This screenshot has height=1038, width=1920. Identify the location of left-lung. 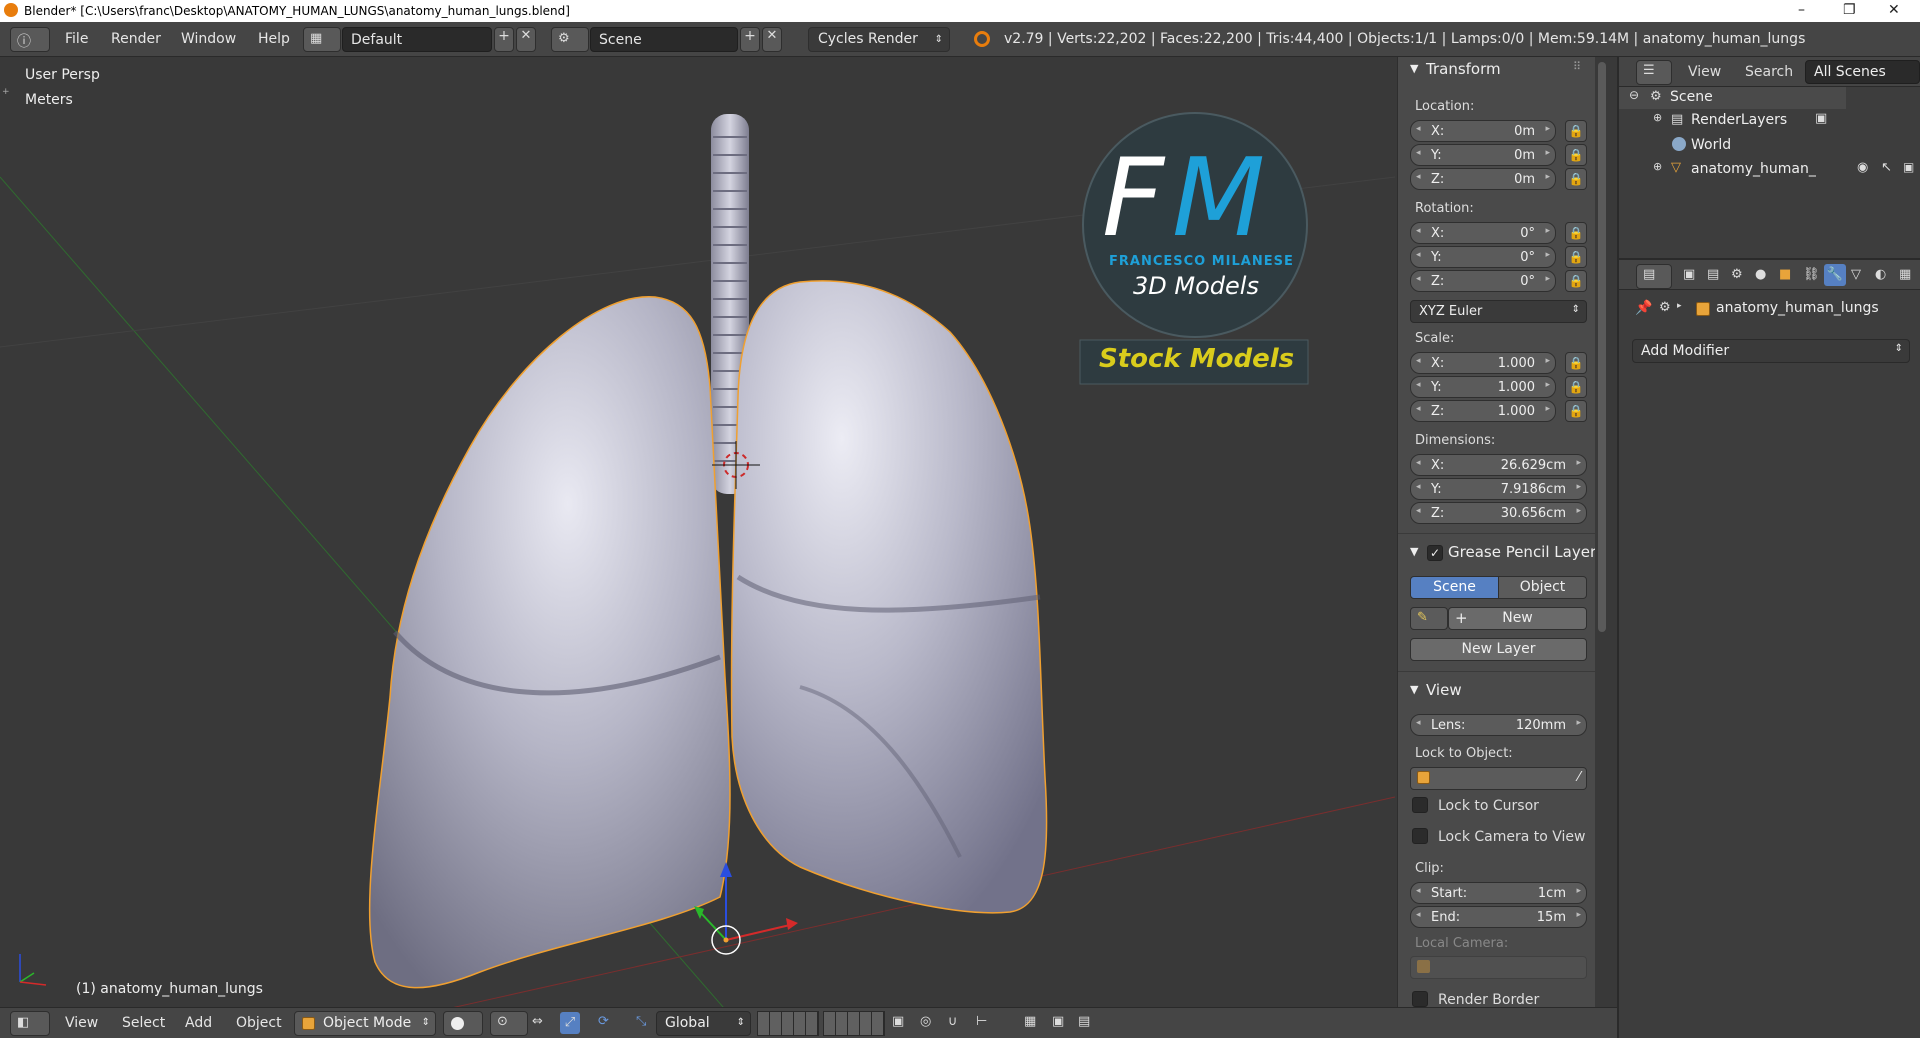
(549, 642).